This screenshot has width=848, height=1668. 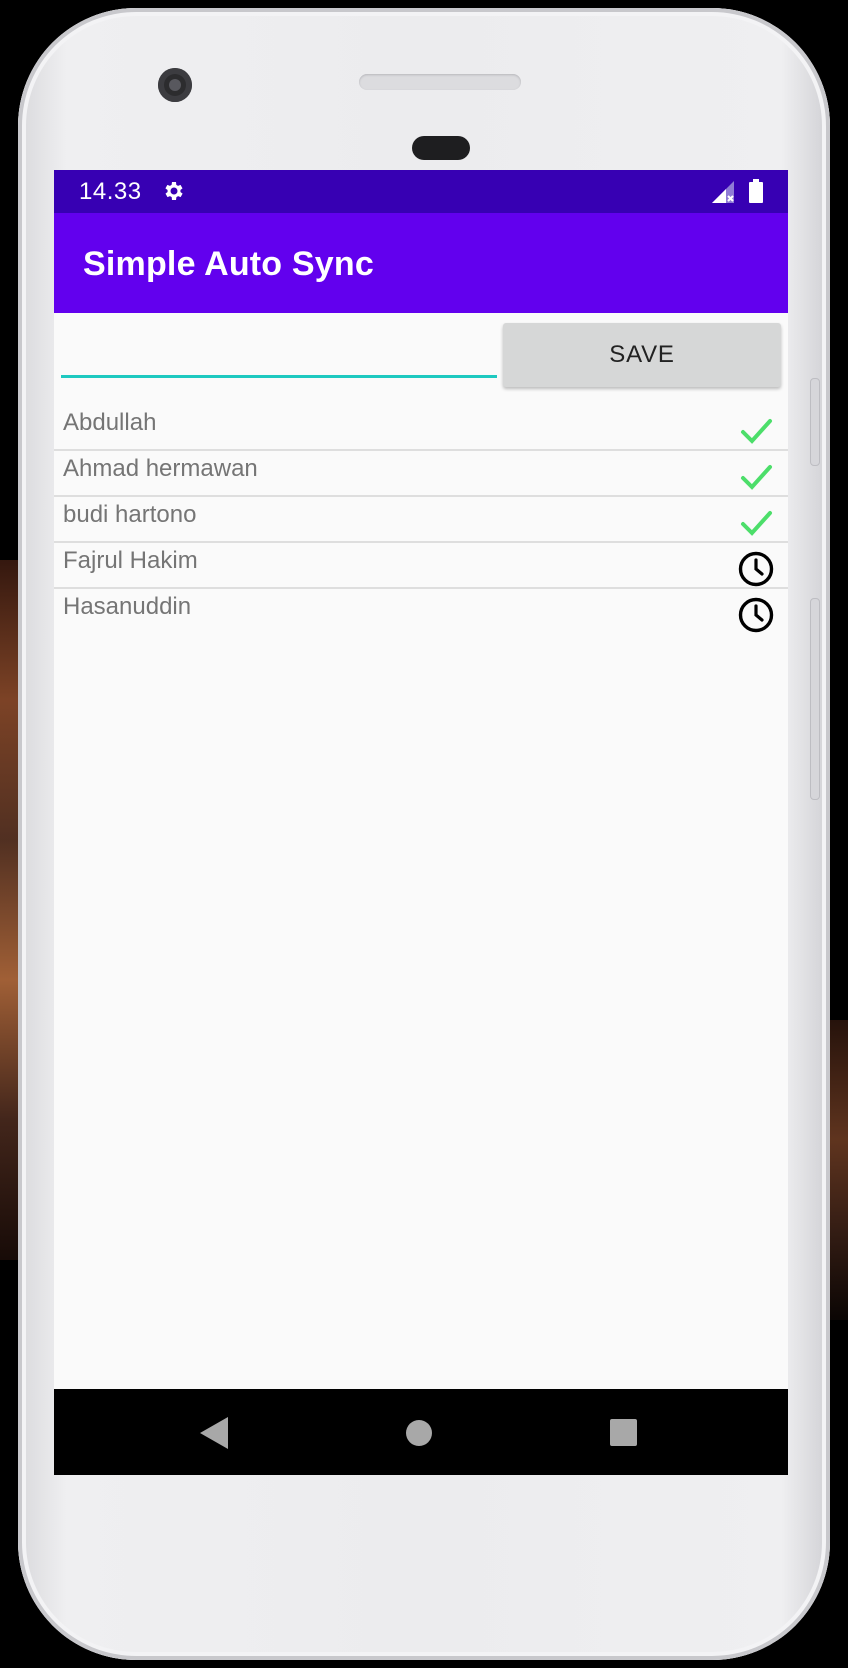 What do you see at coordinates (642, 355) in the screenshot?
I see `save-button: SAVE` at bounding box center [642, 355].